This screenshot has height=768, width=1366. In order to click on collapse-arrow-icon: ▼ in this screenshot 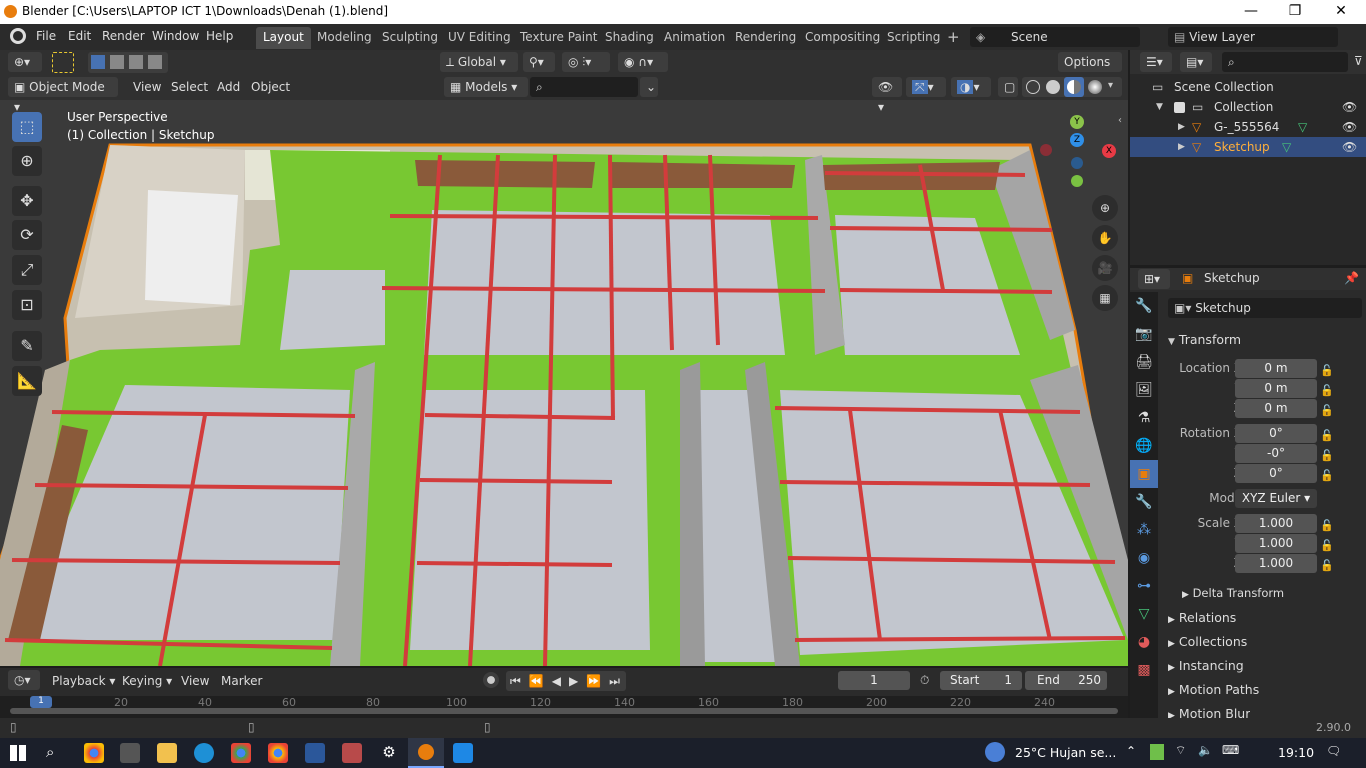, I will do `click(1159, 107)`.